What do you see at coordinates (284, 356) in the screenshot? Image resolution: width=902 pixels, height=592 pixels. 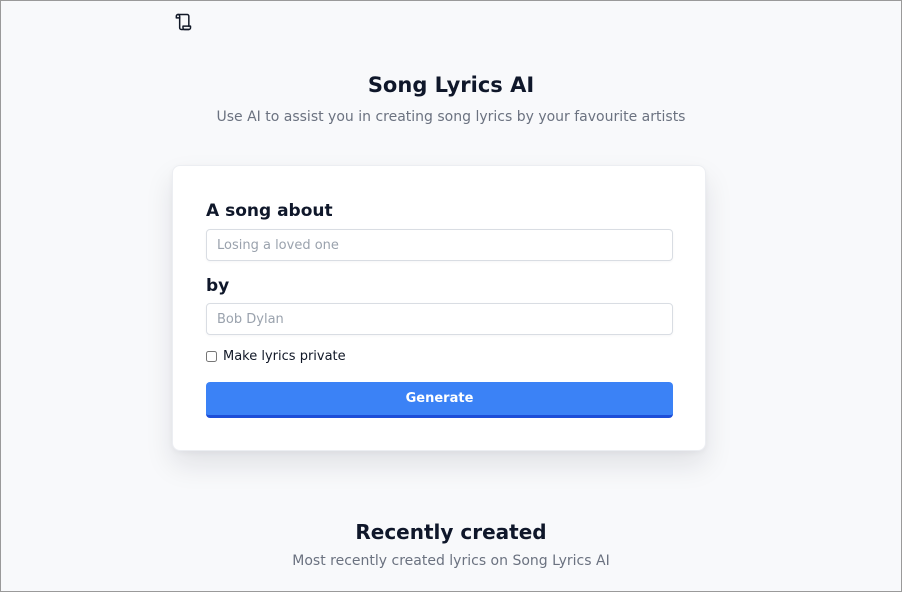 I see `private-lyrics-label: Make lyrics private` at bounding box center [284, 356].